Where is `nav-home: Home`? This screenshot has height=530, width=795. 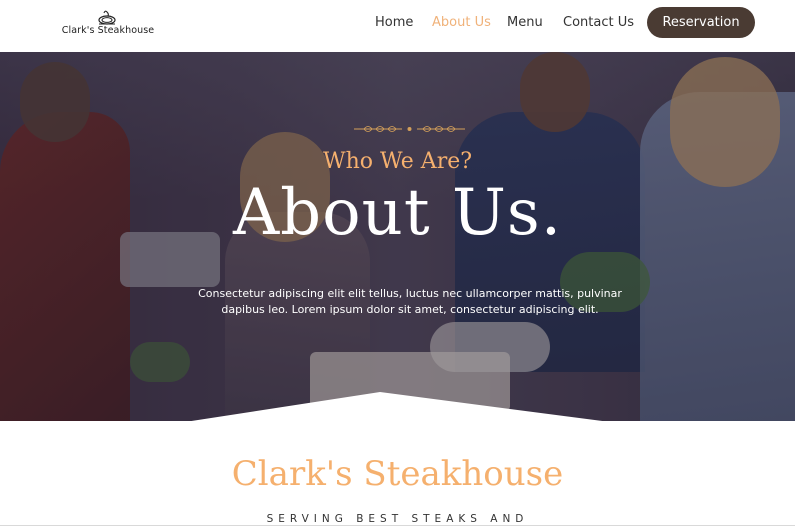
nav-home: Home is located at coordinates (394, 22).